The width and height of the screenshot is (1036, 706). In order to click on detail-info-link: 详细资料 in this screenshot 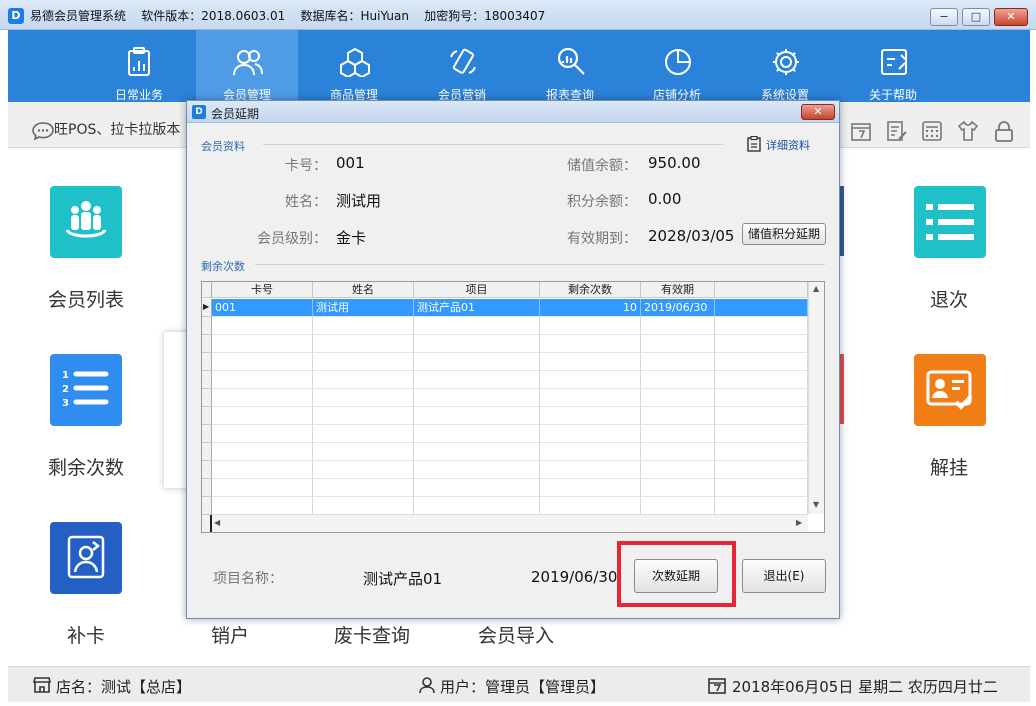, I will do `click(788, 145)`.